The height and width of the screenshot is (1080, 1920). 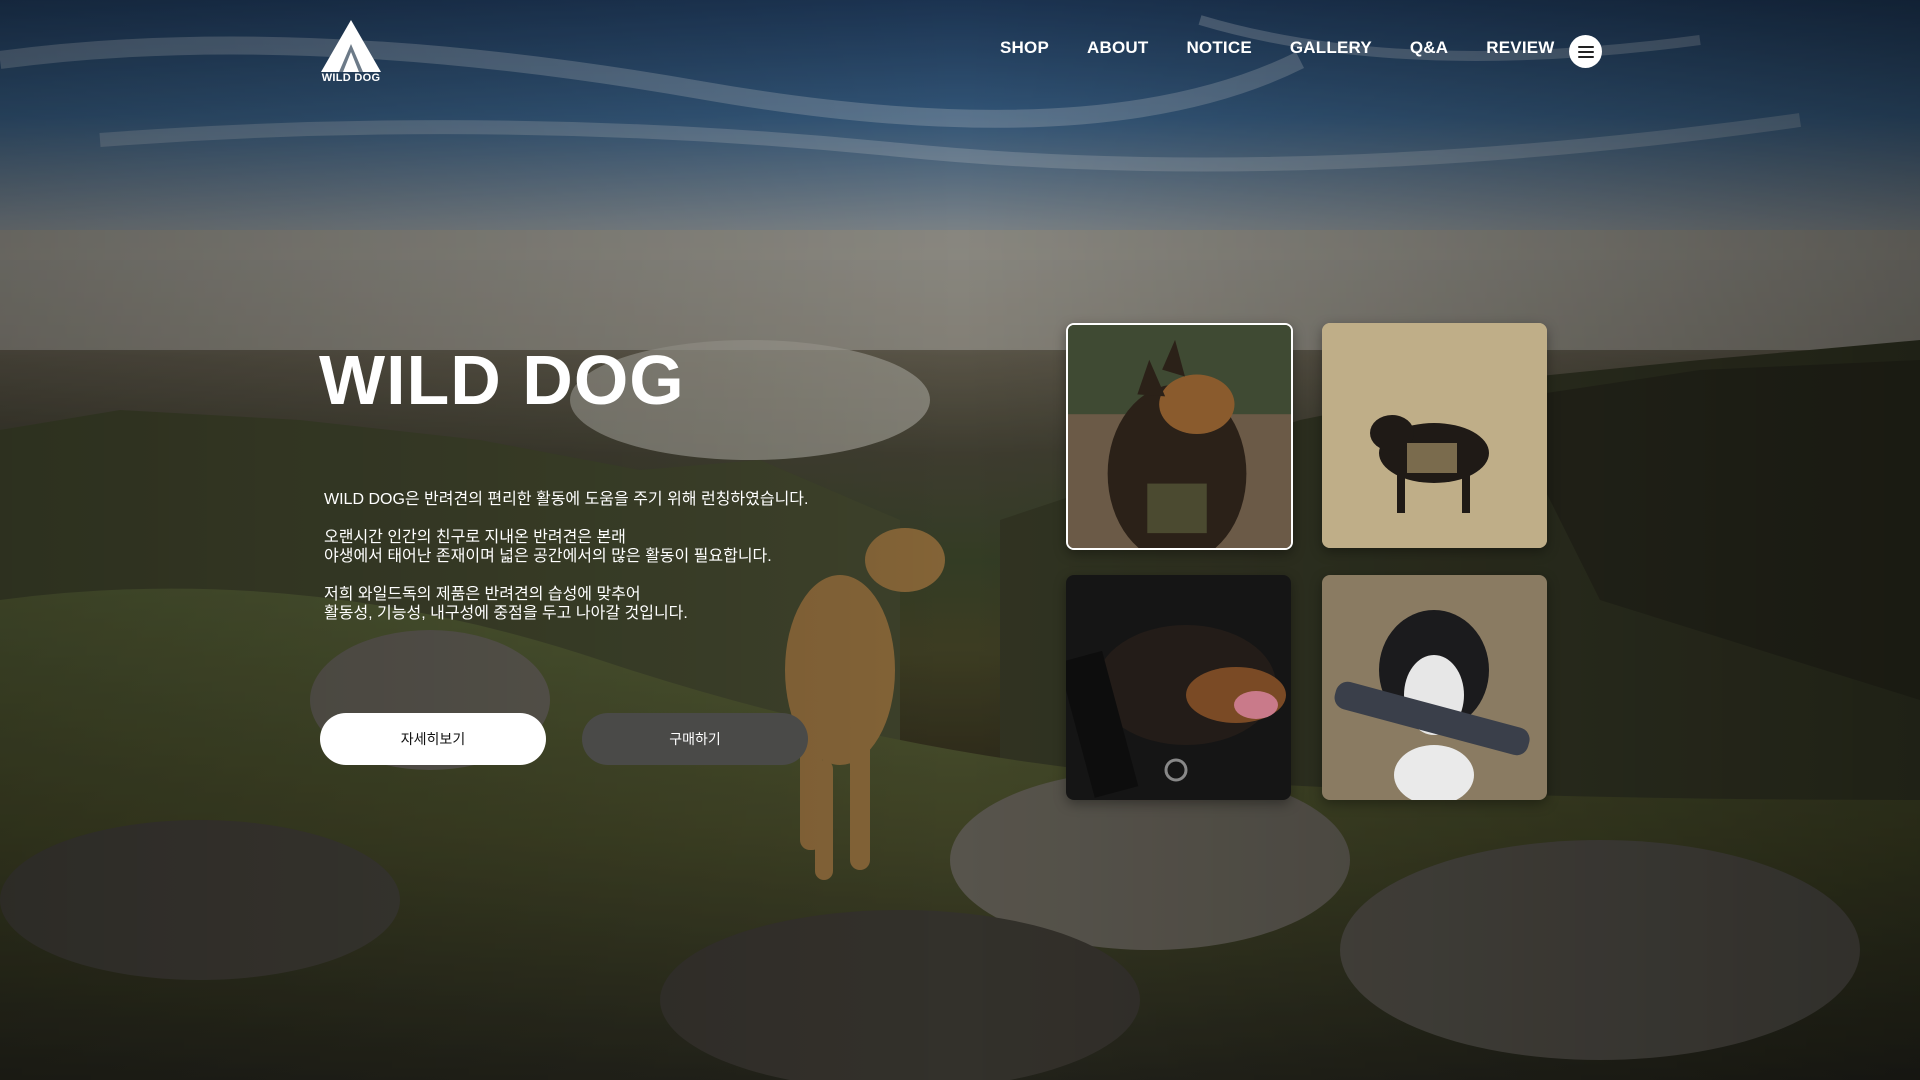 I want to click on gallery-photo-german-shepherd, so click(x=1179, y=436).